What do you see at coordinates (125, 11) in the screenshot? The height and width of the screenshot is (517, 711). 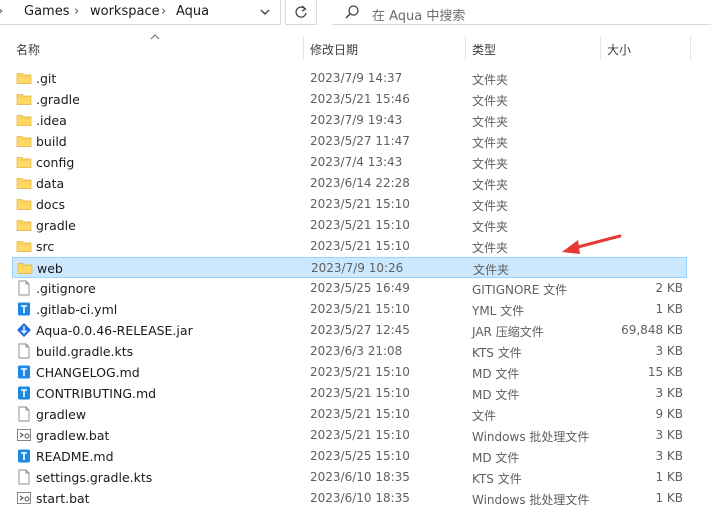 I see `breadcrumb-item-workspace: workspace` at bounding box center [125, 11].